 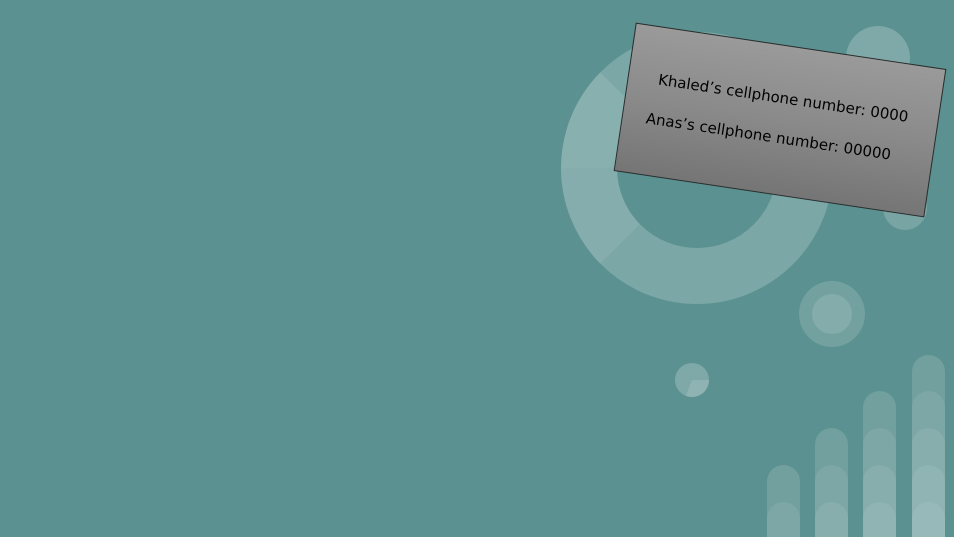 What do you see at coordinates (692, 380) in the screenshot?
I see `tiny-pie` at bounding box center [692, 380].